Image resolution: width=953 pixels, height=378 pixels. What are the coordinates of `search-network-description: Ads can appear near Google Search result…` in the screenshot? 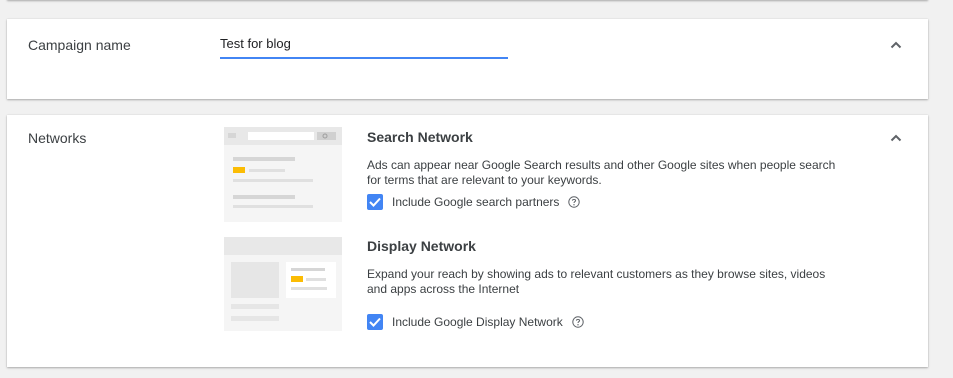 It's located at (601, 172).